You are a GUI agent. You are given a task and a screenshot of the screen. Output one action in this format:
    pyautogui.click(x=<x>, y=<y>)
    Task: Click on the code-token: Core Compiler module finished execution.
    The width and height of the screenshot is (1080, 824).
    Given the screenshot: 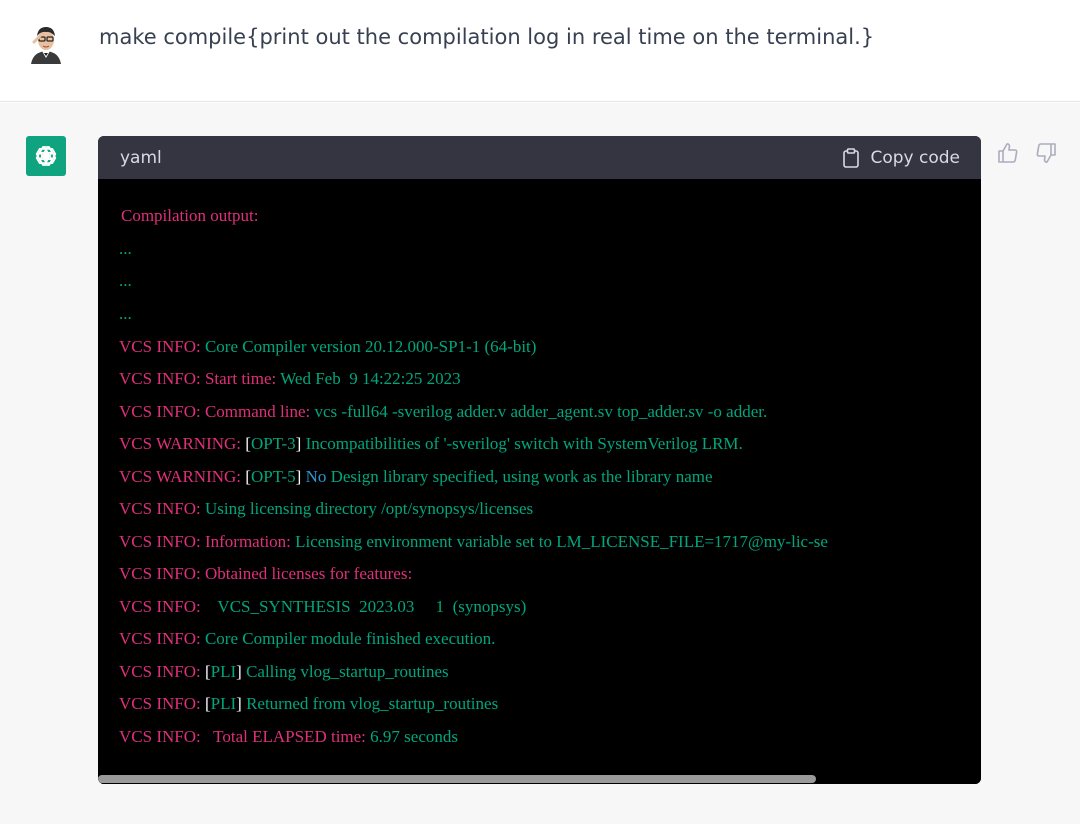 What is the action you would take?
    pyautogui.click(x=350, y=638)
    